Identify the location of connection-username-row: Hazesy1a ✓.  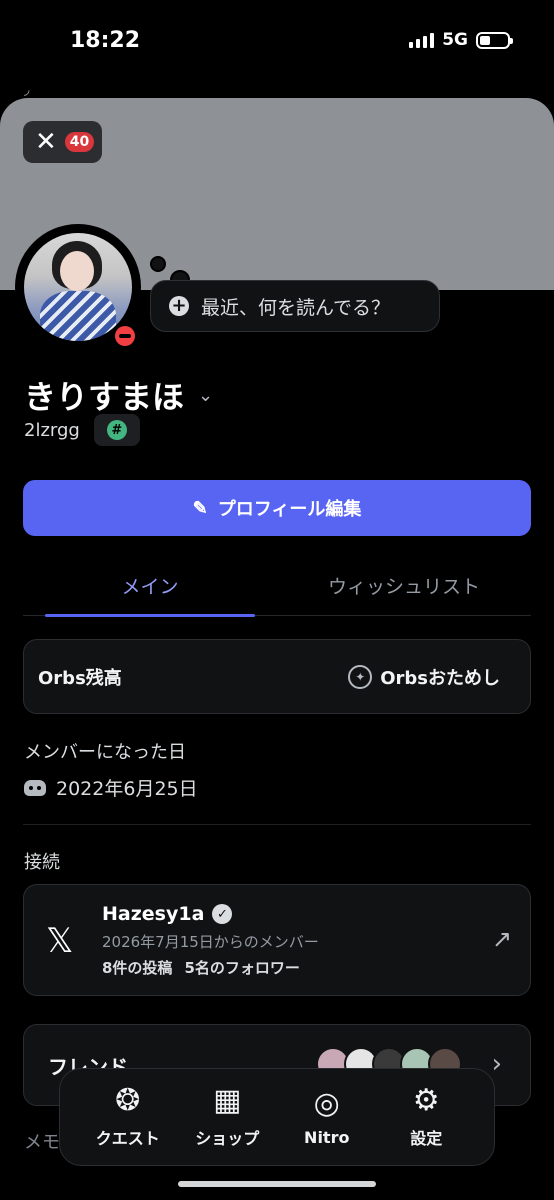
(167, 914).